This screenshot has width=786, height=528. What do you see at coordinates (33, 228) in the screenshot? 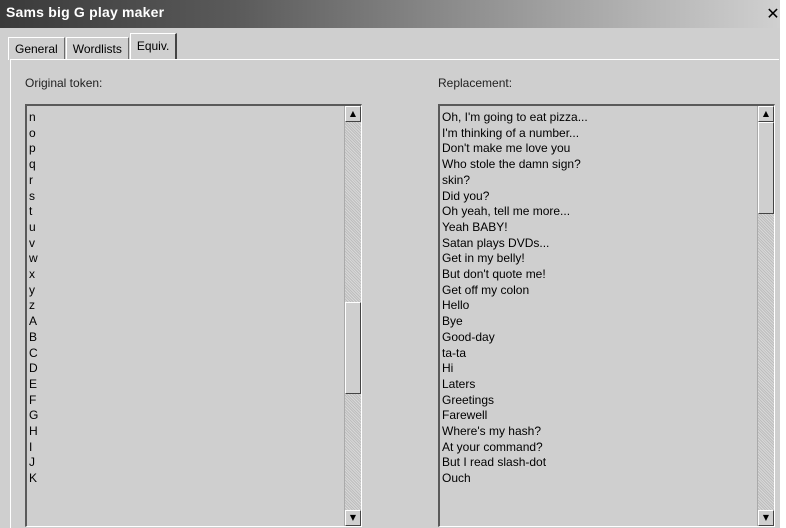
I see `list-item: u` at bounding box center [33, 228].